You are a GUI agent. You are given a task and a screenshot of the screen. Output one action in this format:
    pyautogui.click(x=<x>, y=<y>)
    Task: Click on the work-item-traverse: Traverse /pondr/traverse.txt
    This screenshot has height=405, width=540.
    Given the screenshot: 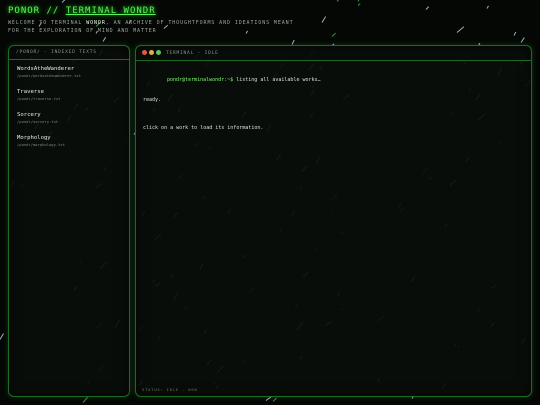 What is the action you would take?
    pyautogui.click(x=38, y=95)
    